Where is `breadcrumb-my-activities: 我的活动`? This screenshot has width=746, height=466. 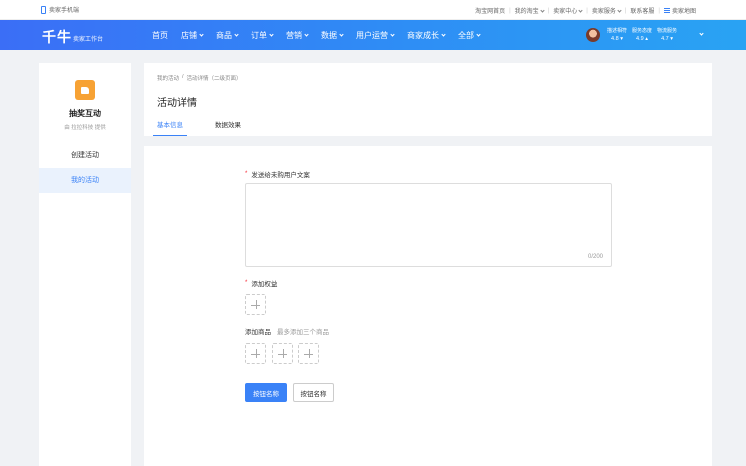 breadcrumb-my-activities: 我的活动 is located at coordinates (168, 78).